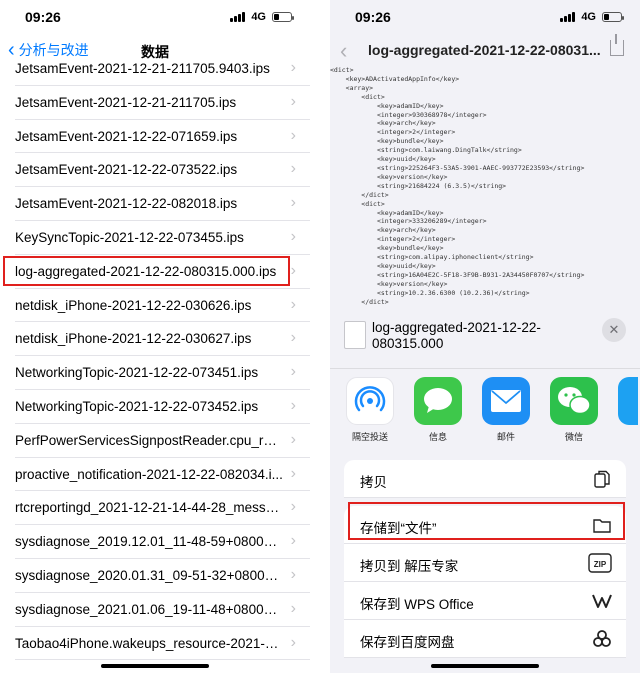 The height and width of the screenshot is (673, 640). I want to click on file-list-item: netdisk_iPhone-2021-12-22-030626.ips ›, so click(162, 306).